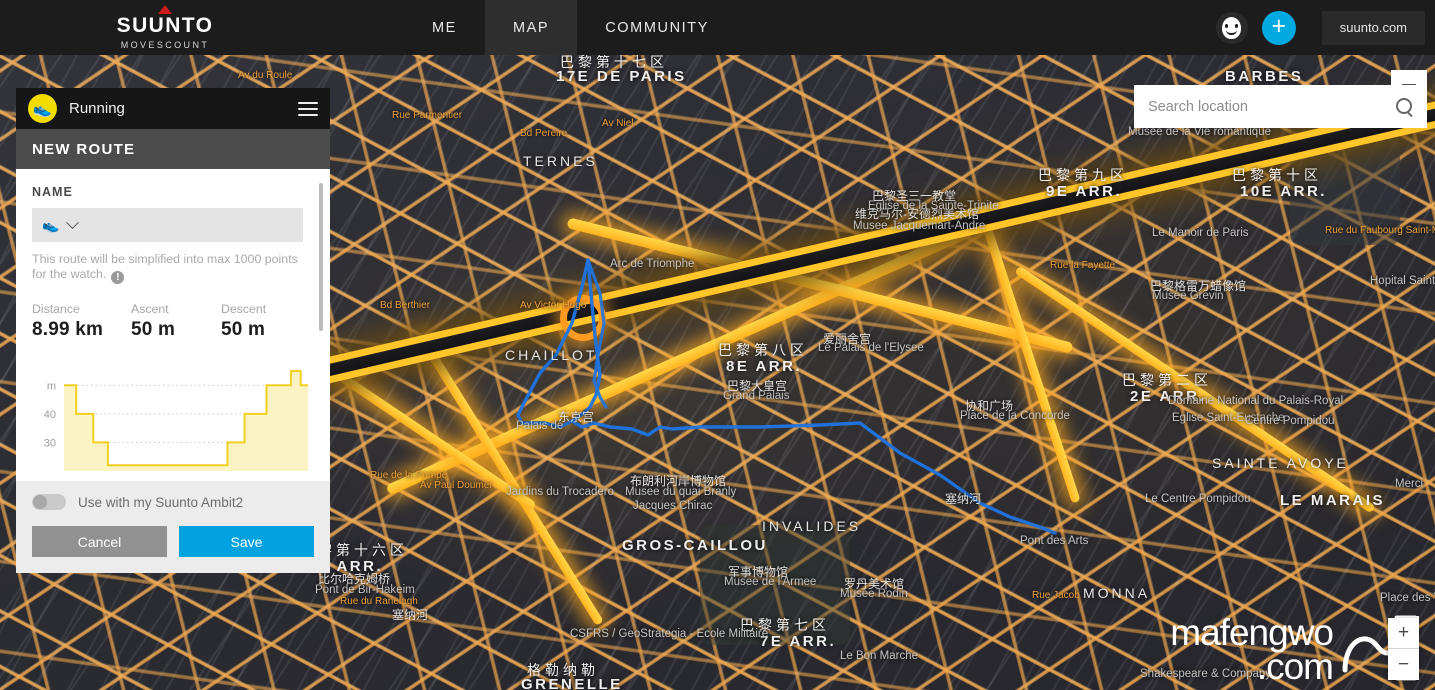  What do you see at coordinates (173, 541) in the screenshot?
I see `form-buttons: Cancel Save` at bounding box center [173, 541].